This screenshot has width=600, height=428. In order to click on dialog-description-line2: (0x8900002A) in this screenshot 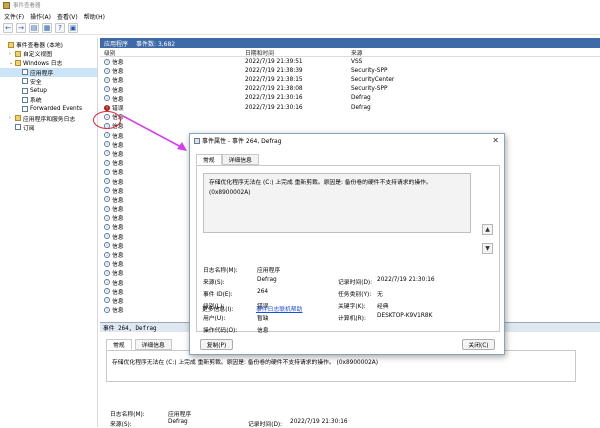, I will do `click(230, 193)`.